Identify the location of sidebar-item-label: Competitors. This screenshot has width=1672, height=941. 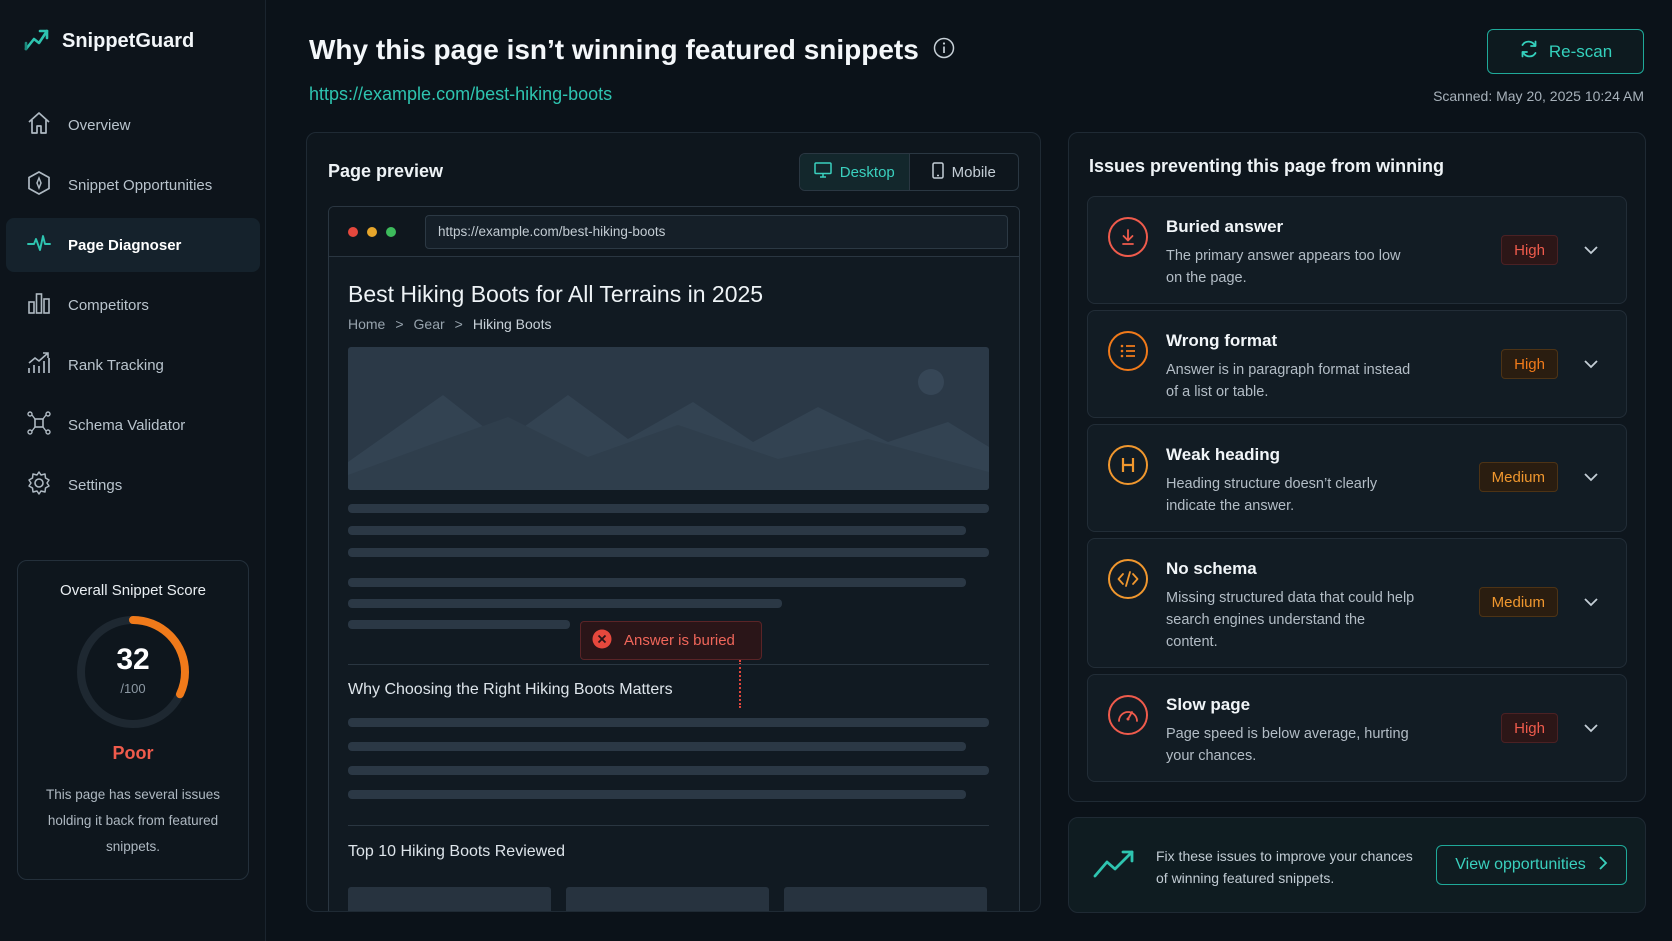
(108, 305).